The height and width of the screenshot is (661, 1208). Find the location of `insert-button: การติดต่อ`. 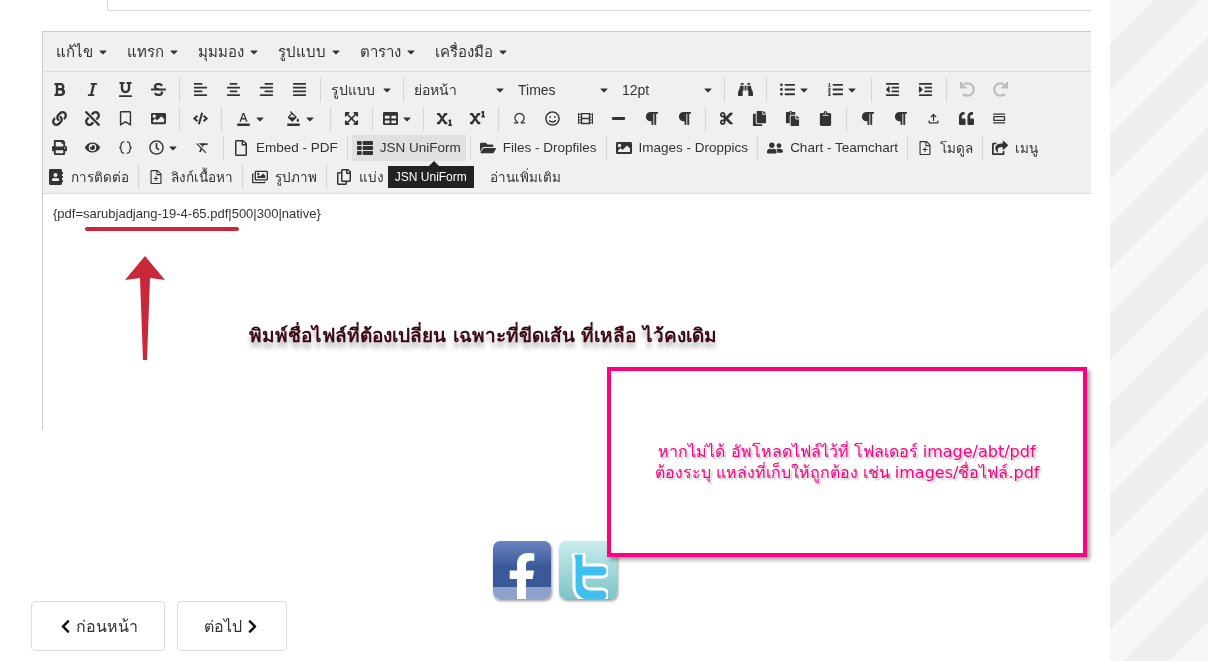

insert-button: การติดต่อ is located at coordinates (88, 176).